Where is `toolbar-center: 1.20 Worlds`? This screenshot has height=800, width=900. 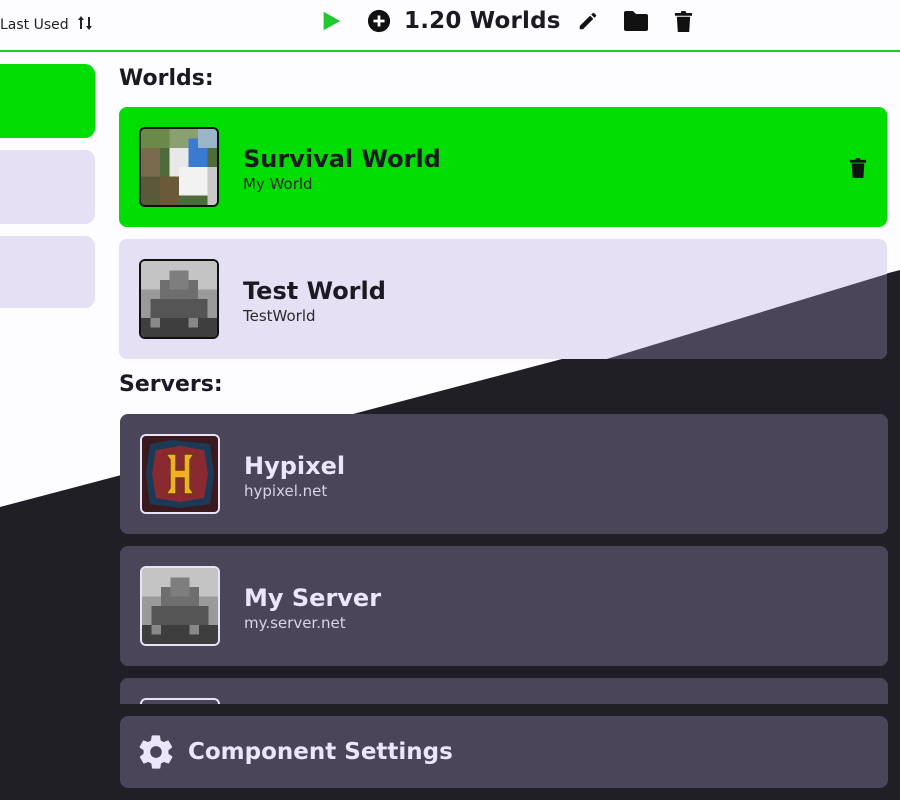
toolbar-center: 1.20 Worlds is located at coordinates (507, 21).